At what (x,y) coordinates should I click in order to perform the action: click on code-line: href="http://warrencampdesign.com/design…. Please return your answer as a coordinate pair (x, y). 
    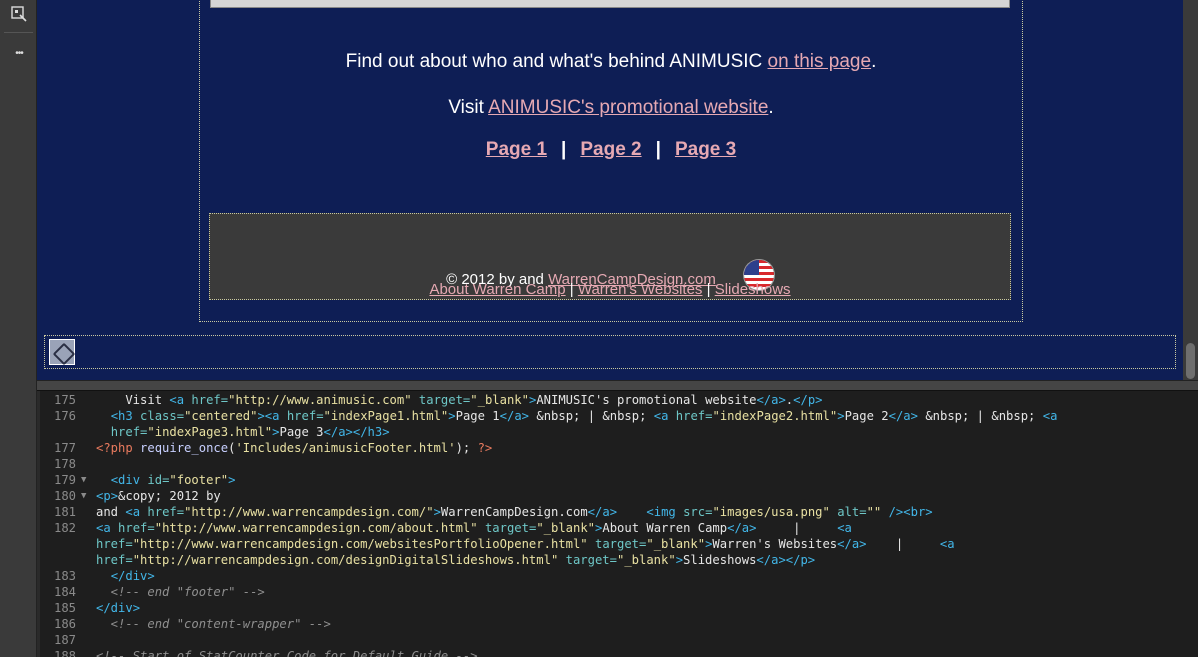
    Looking at the image, I should click on (619, 560).